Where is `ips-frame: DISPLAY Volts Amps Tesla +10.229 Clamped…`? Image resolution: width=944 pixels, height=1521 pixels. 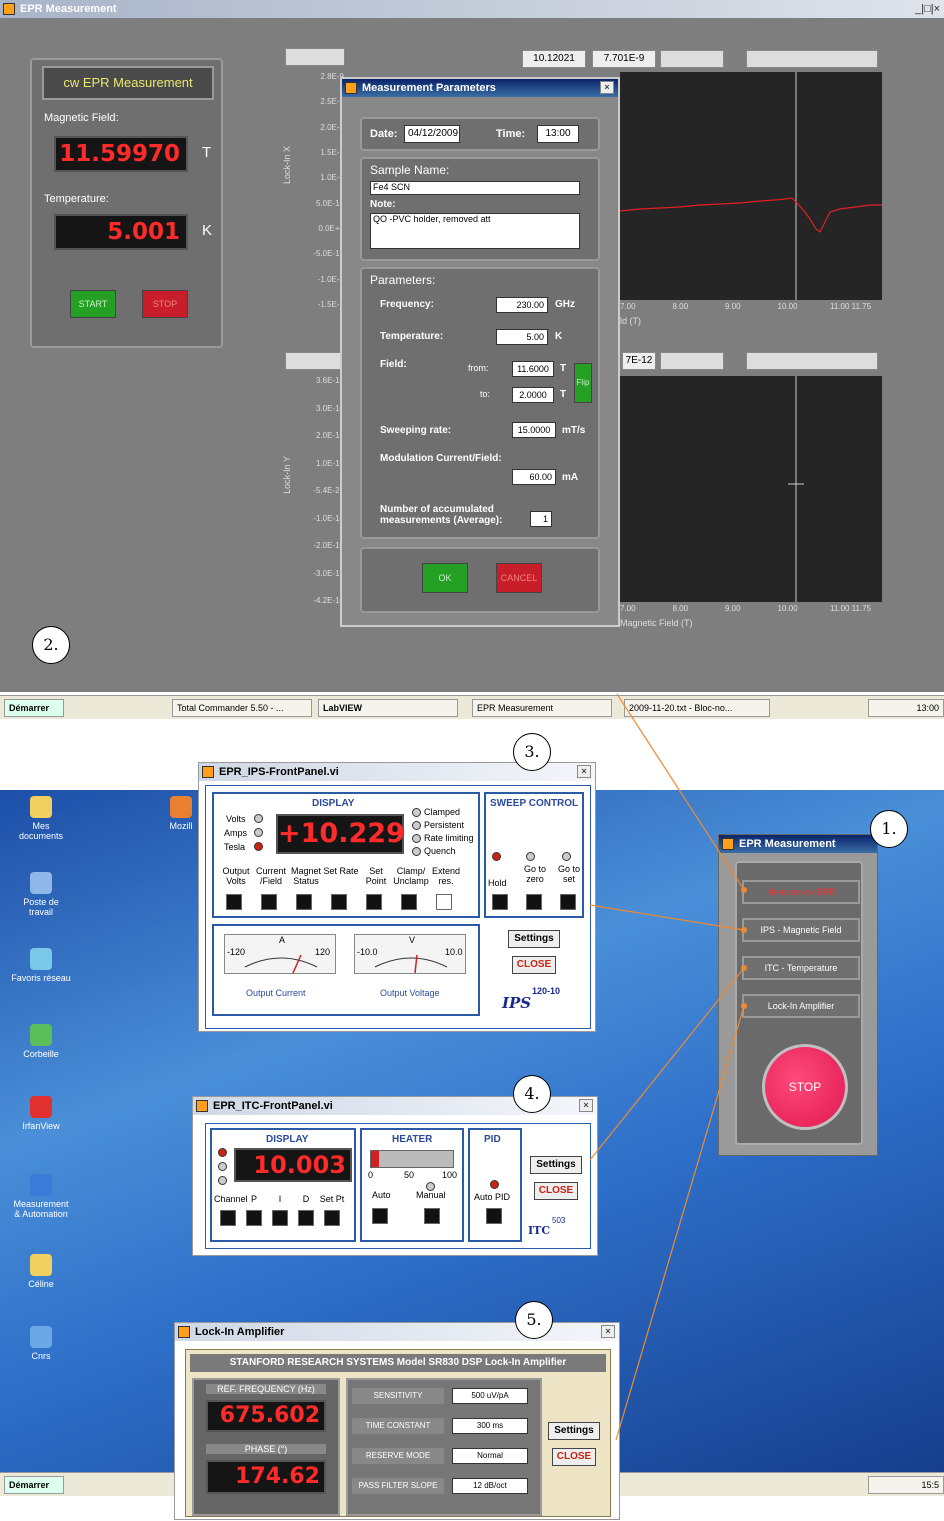
ips-frame: DISPLAY Volts Amps Tesla +10.229 Clamped… is located at coordinates (398, 907).